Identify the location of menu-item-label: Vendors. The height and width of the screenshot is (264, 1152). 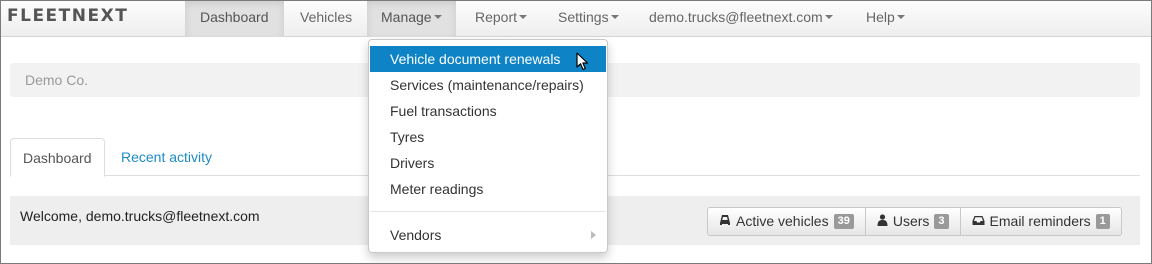
(416, 235).